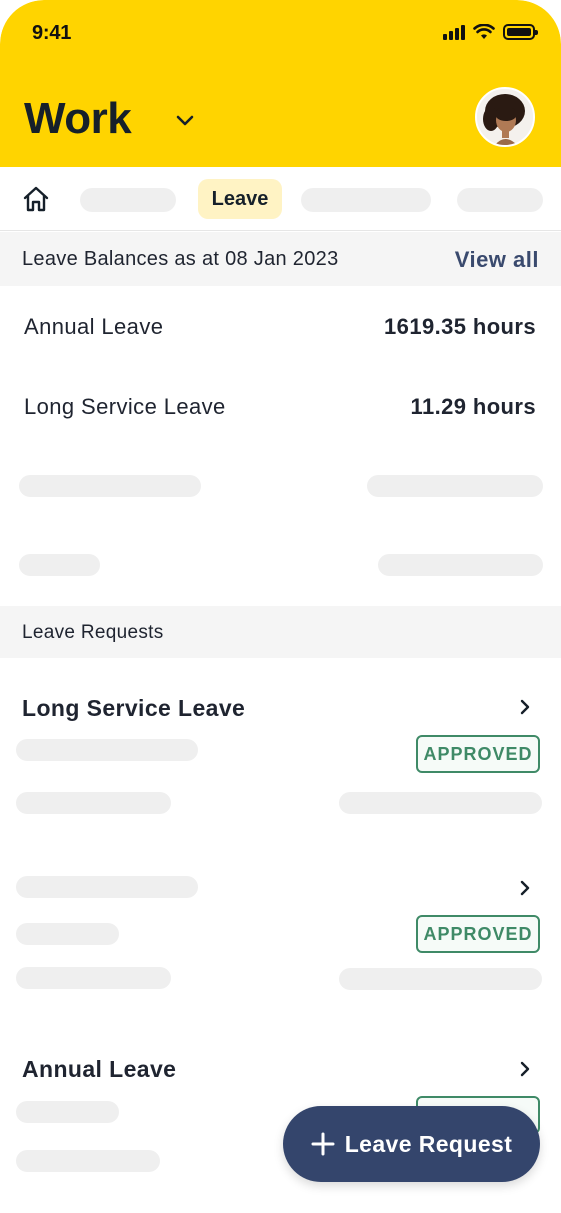 The height and width of the screenshot is (1213, 561). What do you see at coordinates (107, 887) in the screenshot?
I see `request-title-placeholder` at bounding box center [107, 887].